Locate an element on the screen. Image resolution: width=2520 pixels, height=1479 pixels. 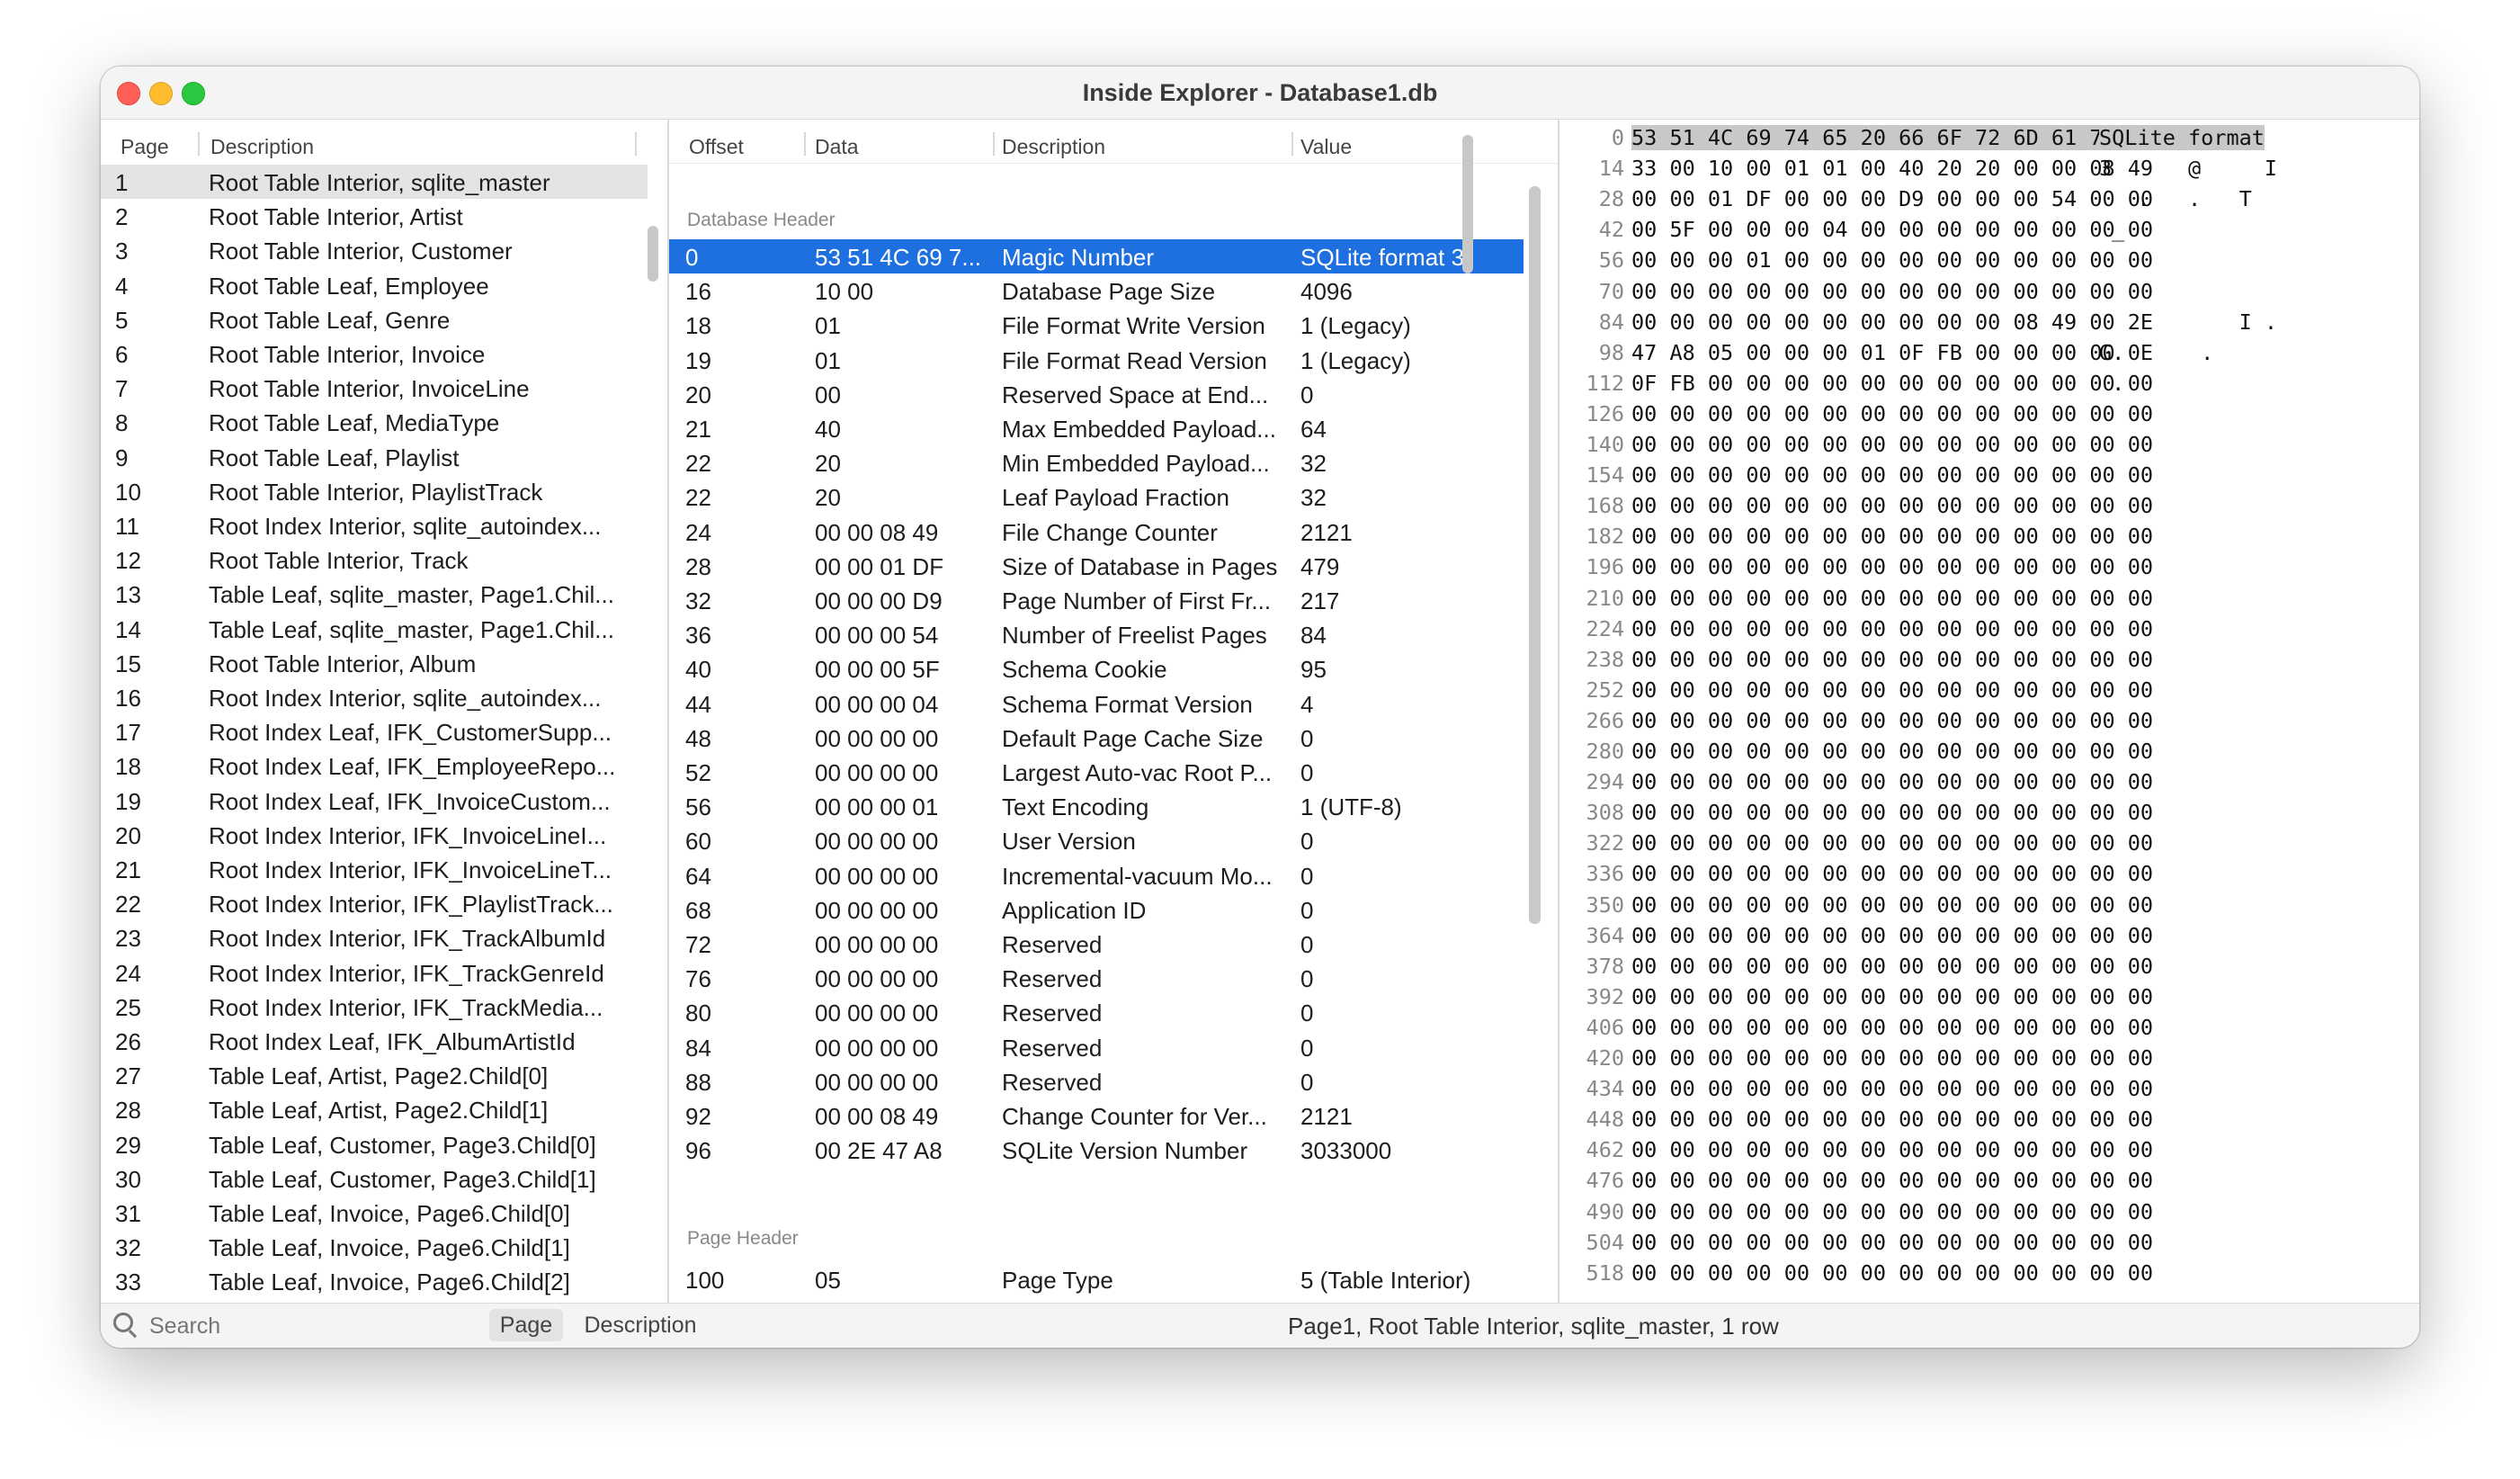
field-row: 20 00 Reserved Space at End... 0 is located at coordinates (1096, 394).